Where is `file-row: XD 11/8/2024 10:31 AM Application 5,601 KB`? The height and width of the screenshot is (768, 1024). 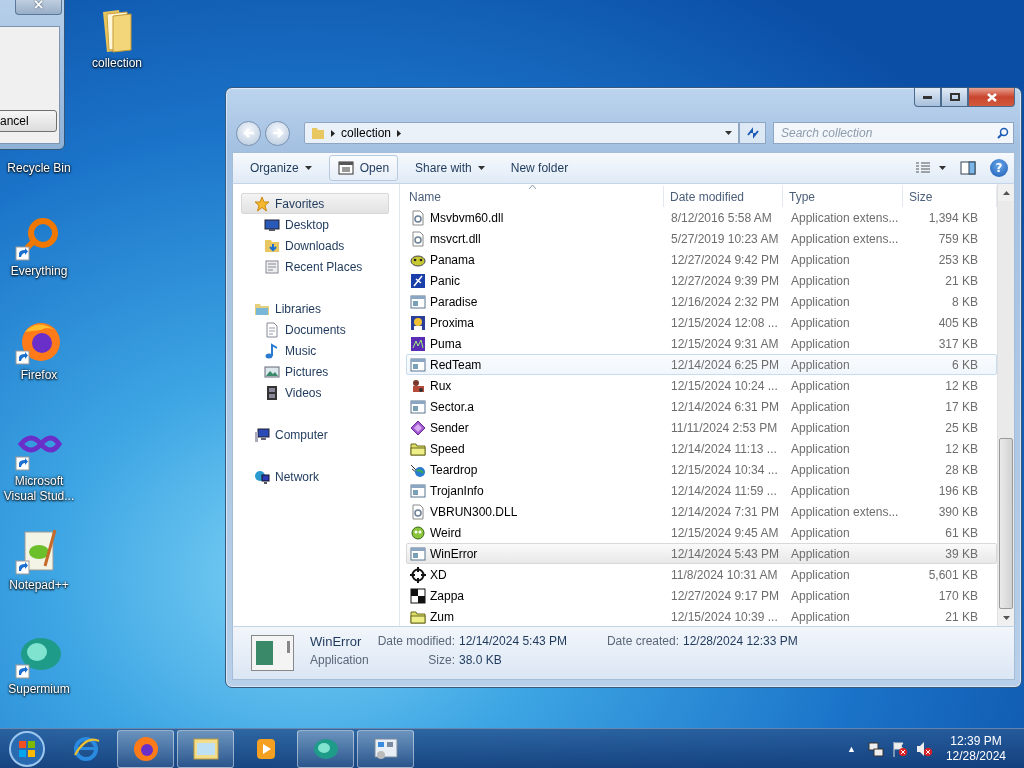 file-row: XD 11/8/2024 10:31 AM Application 5,601 KB is located at coordinates (701, 574).